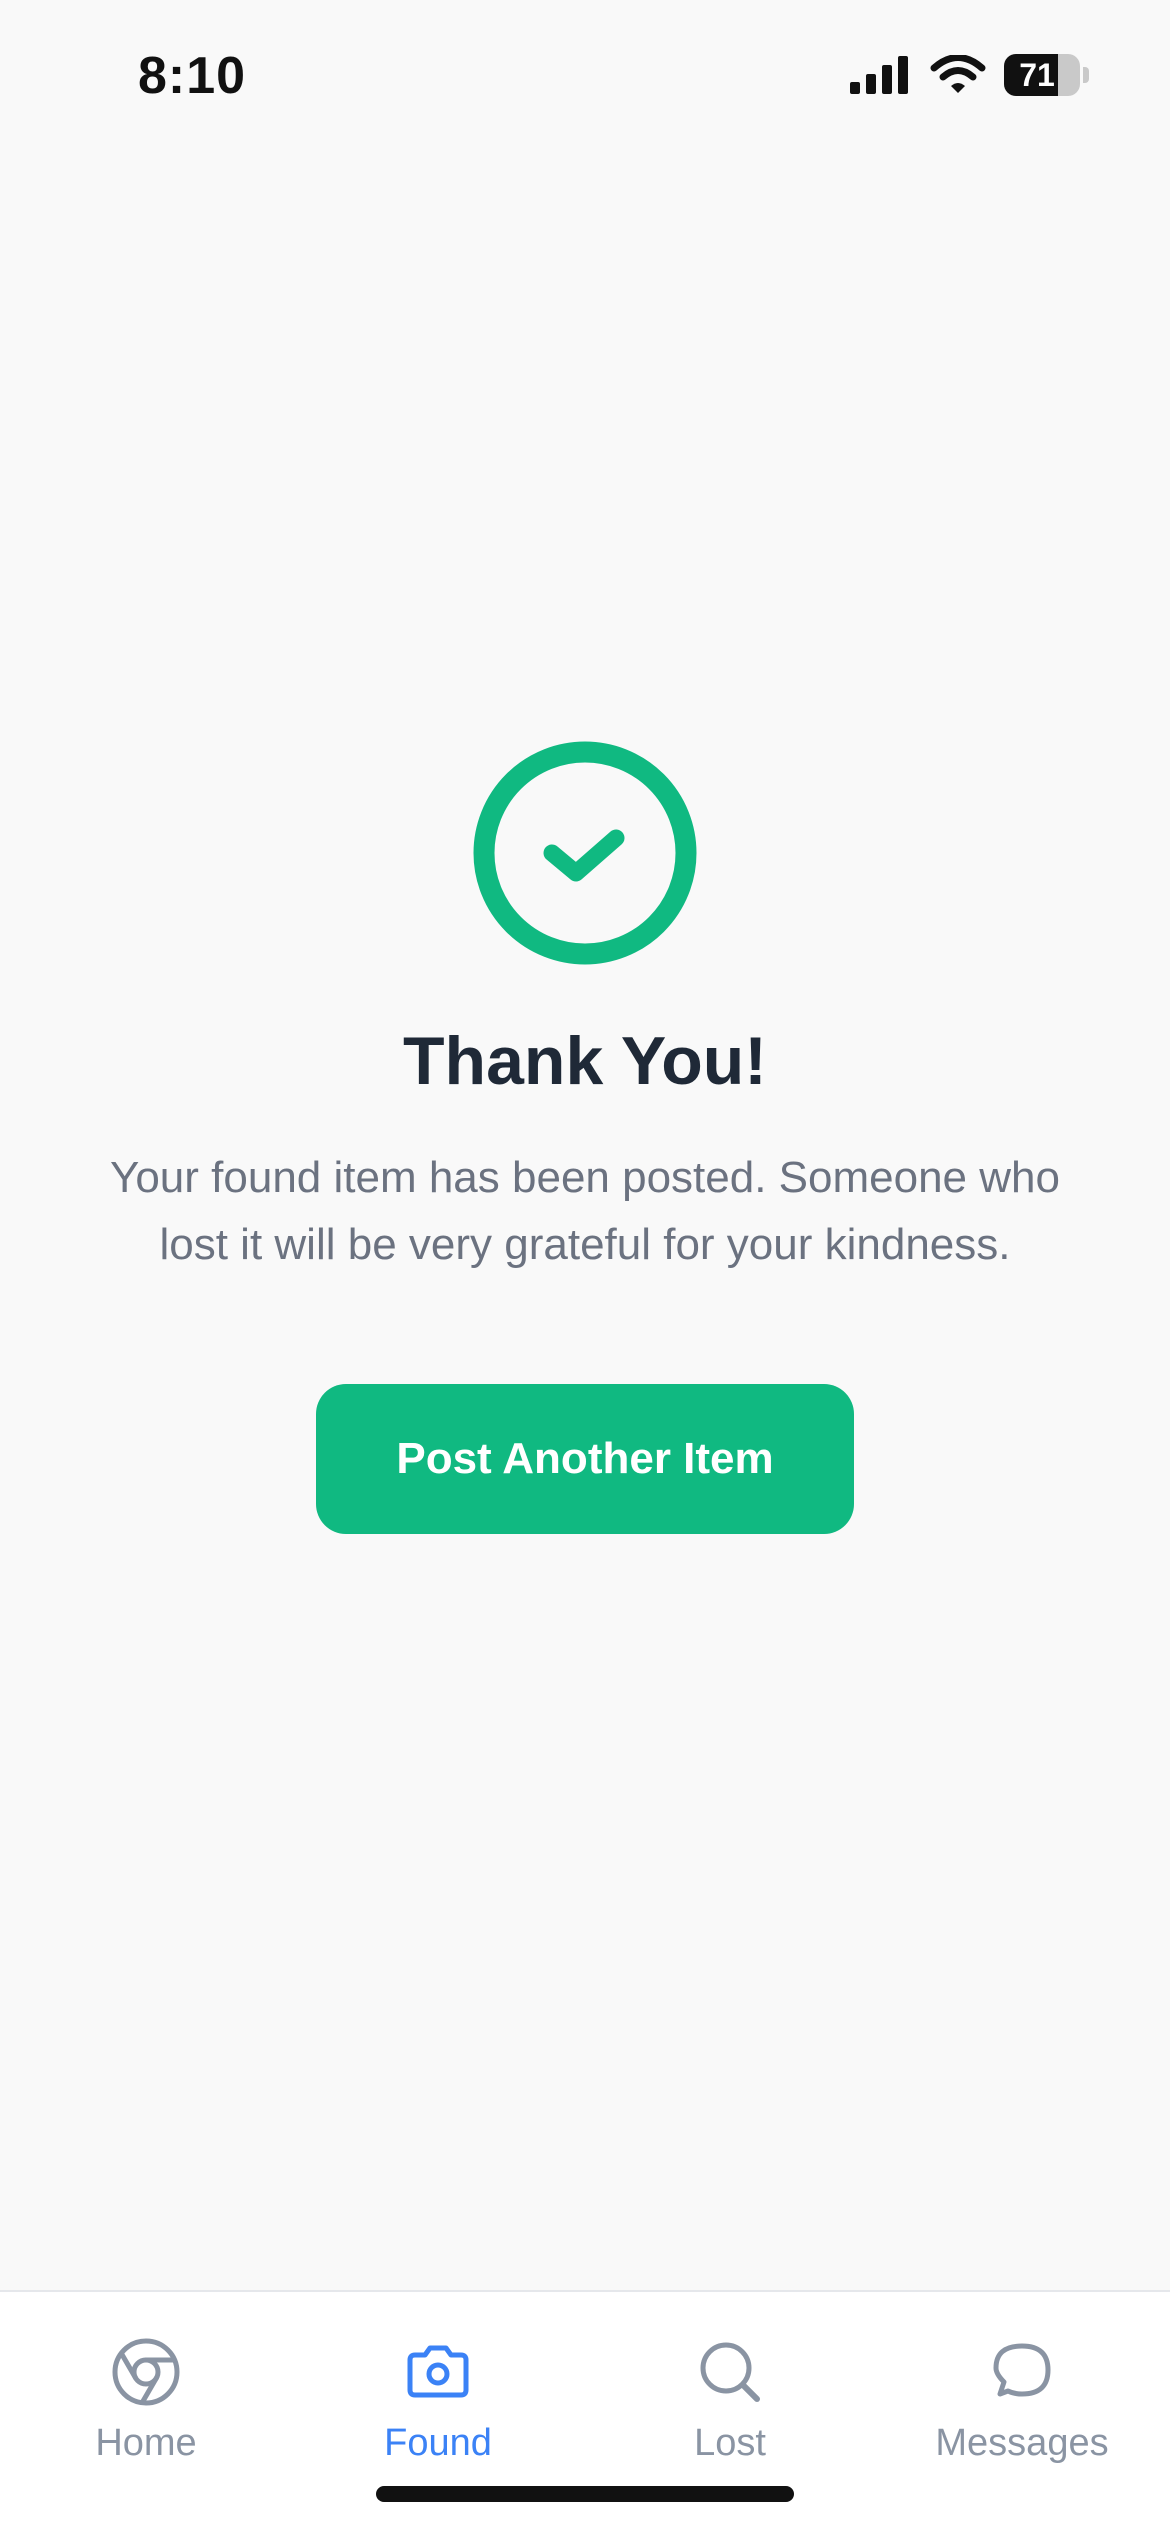 The height and width of the screenshot is (2532, 1170). What do you see at coordinates (730, 2372) in the screenshot?
I see `search-icon` at bounding box center [730, 2372].